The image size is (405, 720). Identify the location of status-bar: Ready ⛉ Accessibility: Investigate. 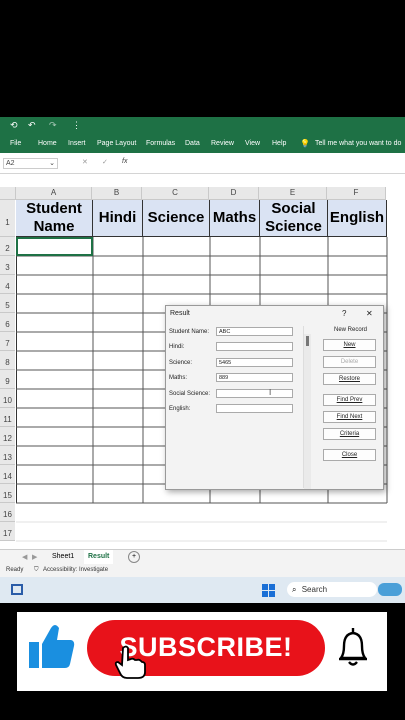
(202, 570).